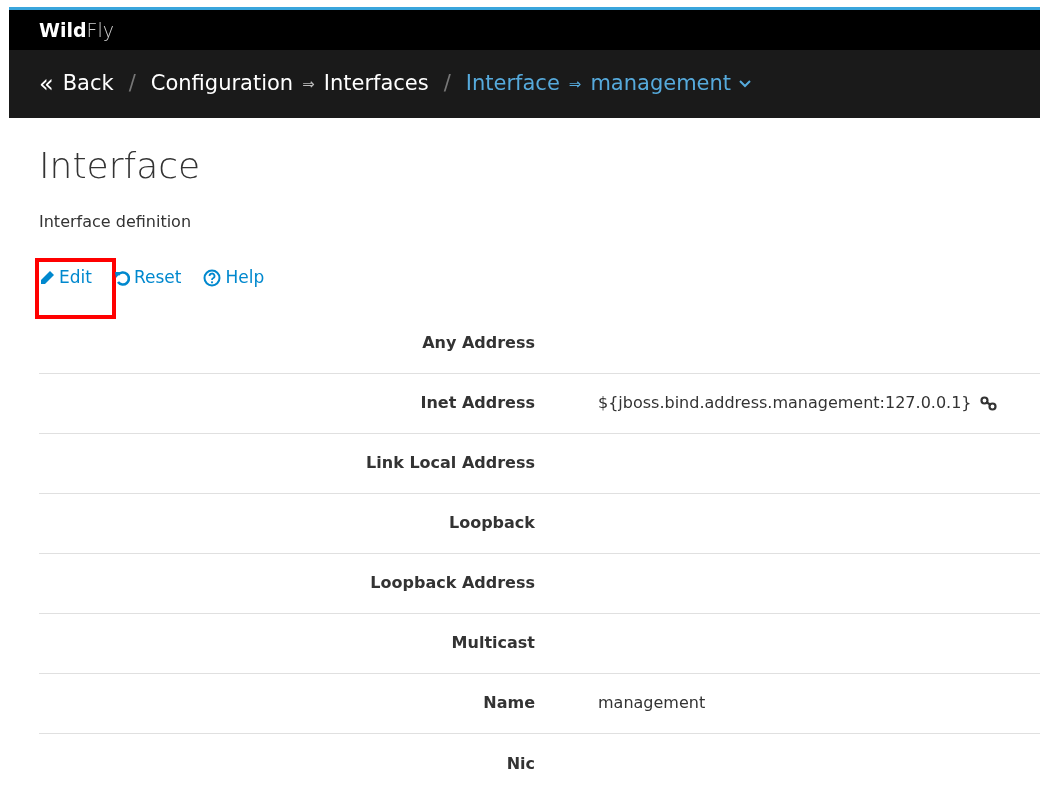 Image resolution: width=1040 pixels, height=791 pixels. What do you see at coordinates (652, 703) in the screenshot?
I see `field-value: management` at bounding box center [652, 703].